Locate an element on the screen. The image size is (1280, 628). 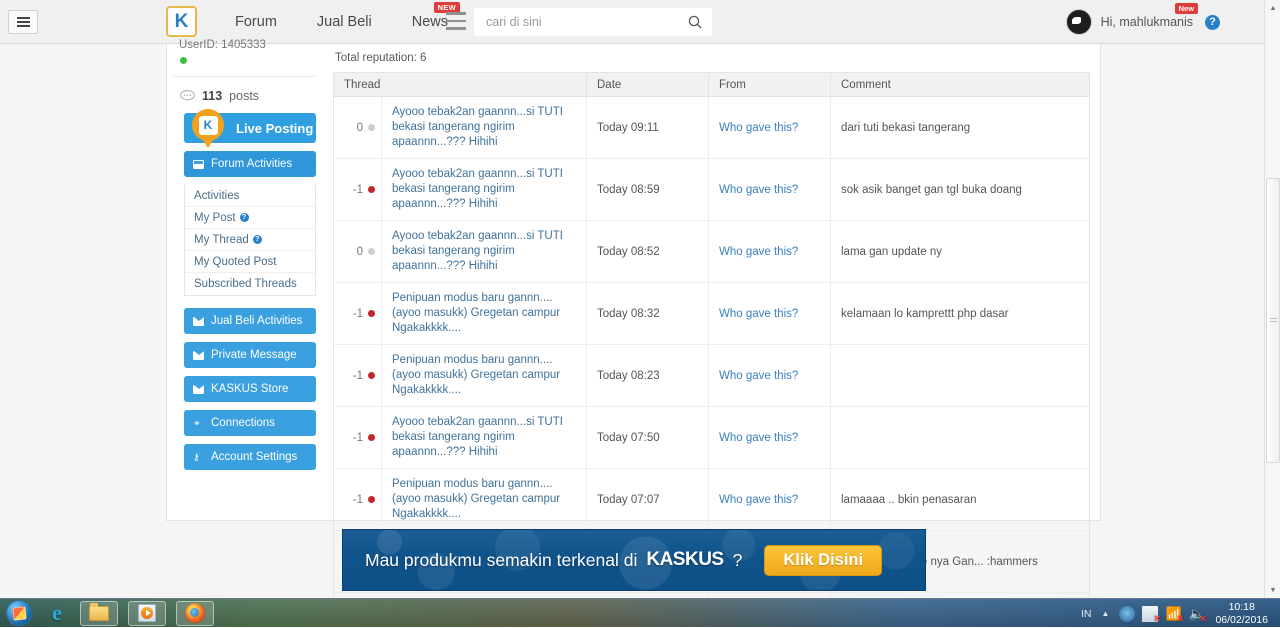
sidebar-item-kaskus-store: KASKUS Store is located at coordinates (250, 389).